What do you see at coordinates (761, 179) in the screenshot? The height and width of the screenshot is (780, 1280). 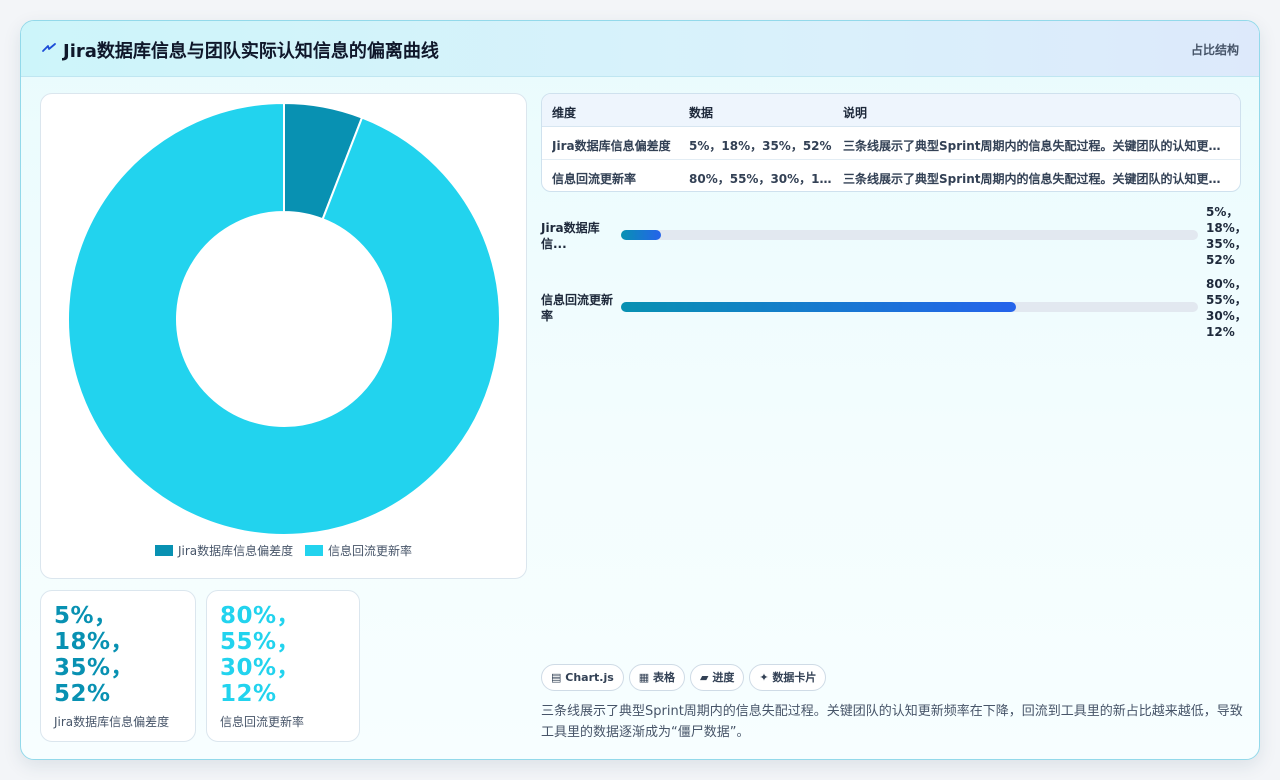 I see `table-cell: 80%，55%，30%，12%` at bounding box center [761, 179].